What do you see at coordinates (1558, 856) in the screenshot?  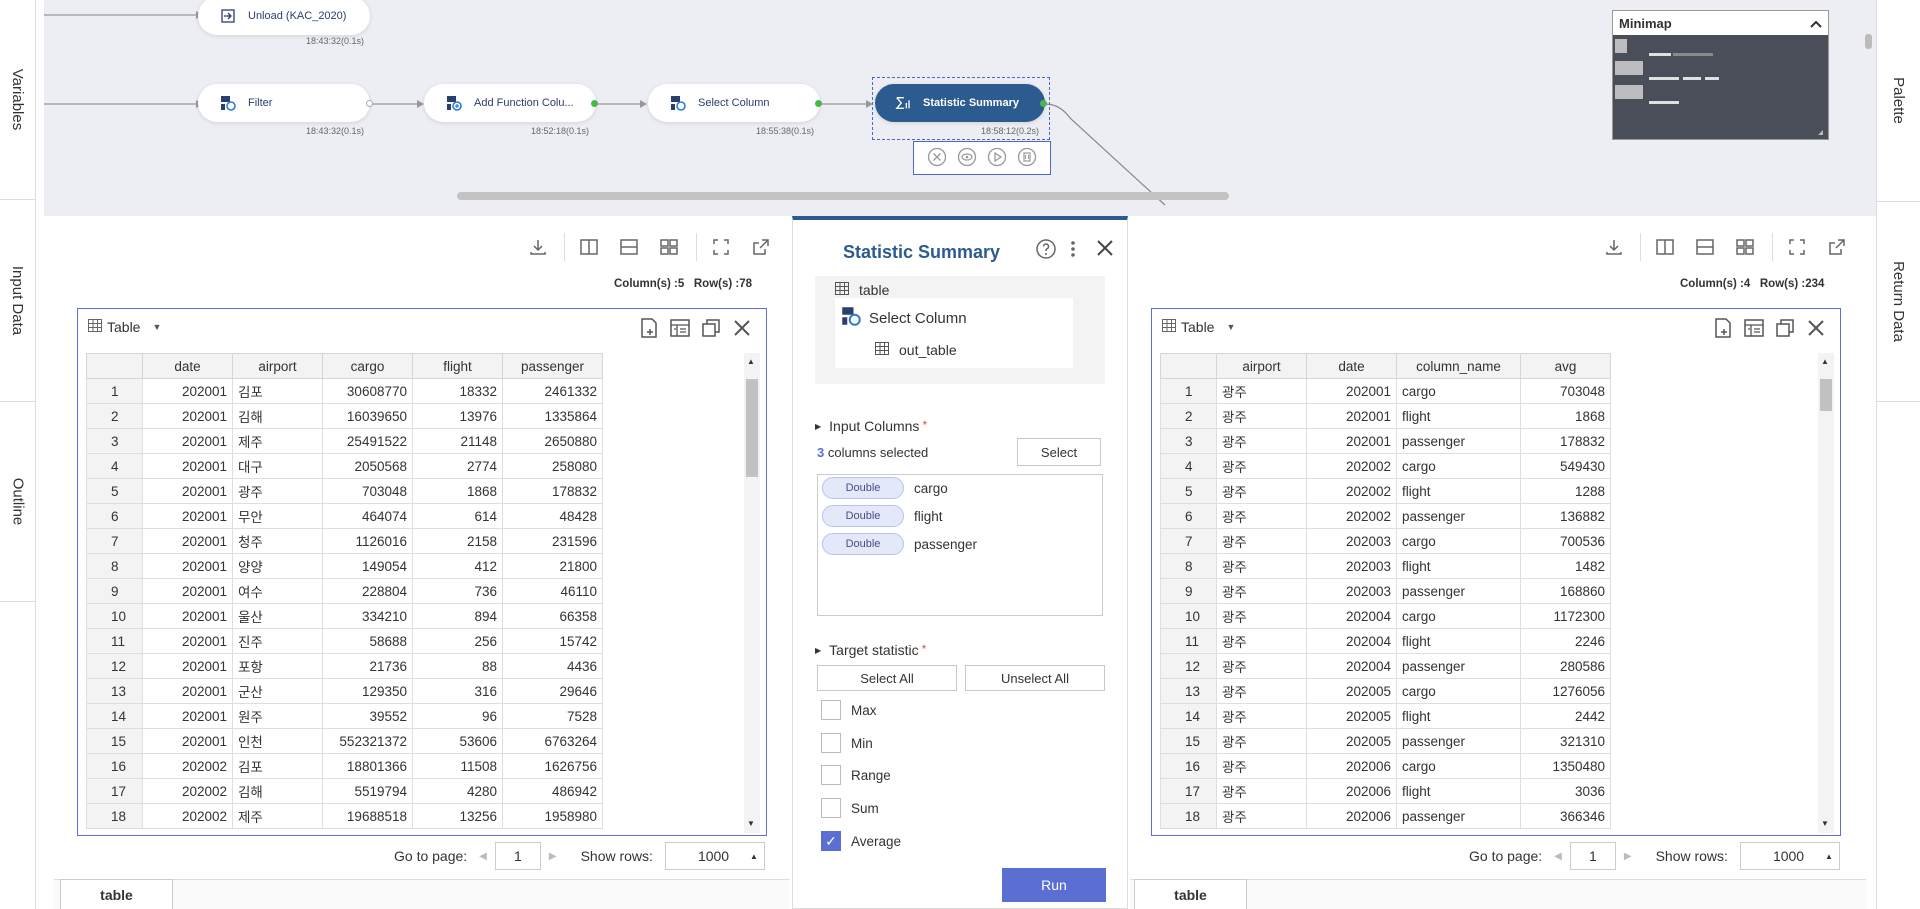 I see `prev-page-icon: ◀` at bounding box center [1558, 856].